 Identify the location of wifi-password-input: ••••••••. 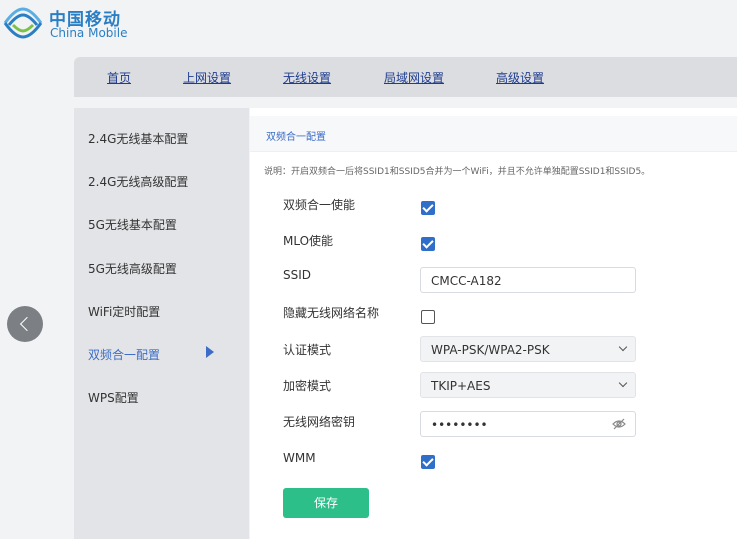
(528, 424).